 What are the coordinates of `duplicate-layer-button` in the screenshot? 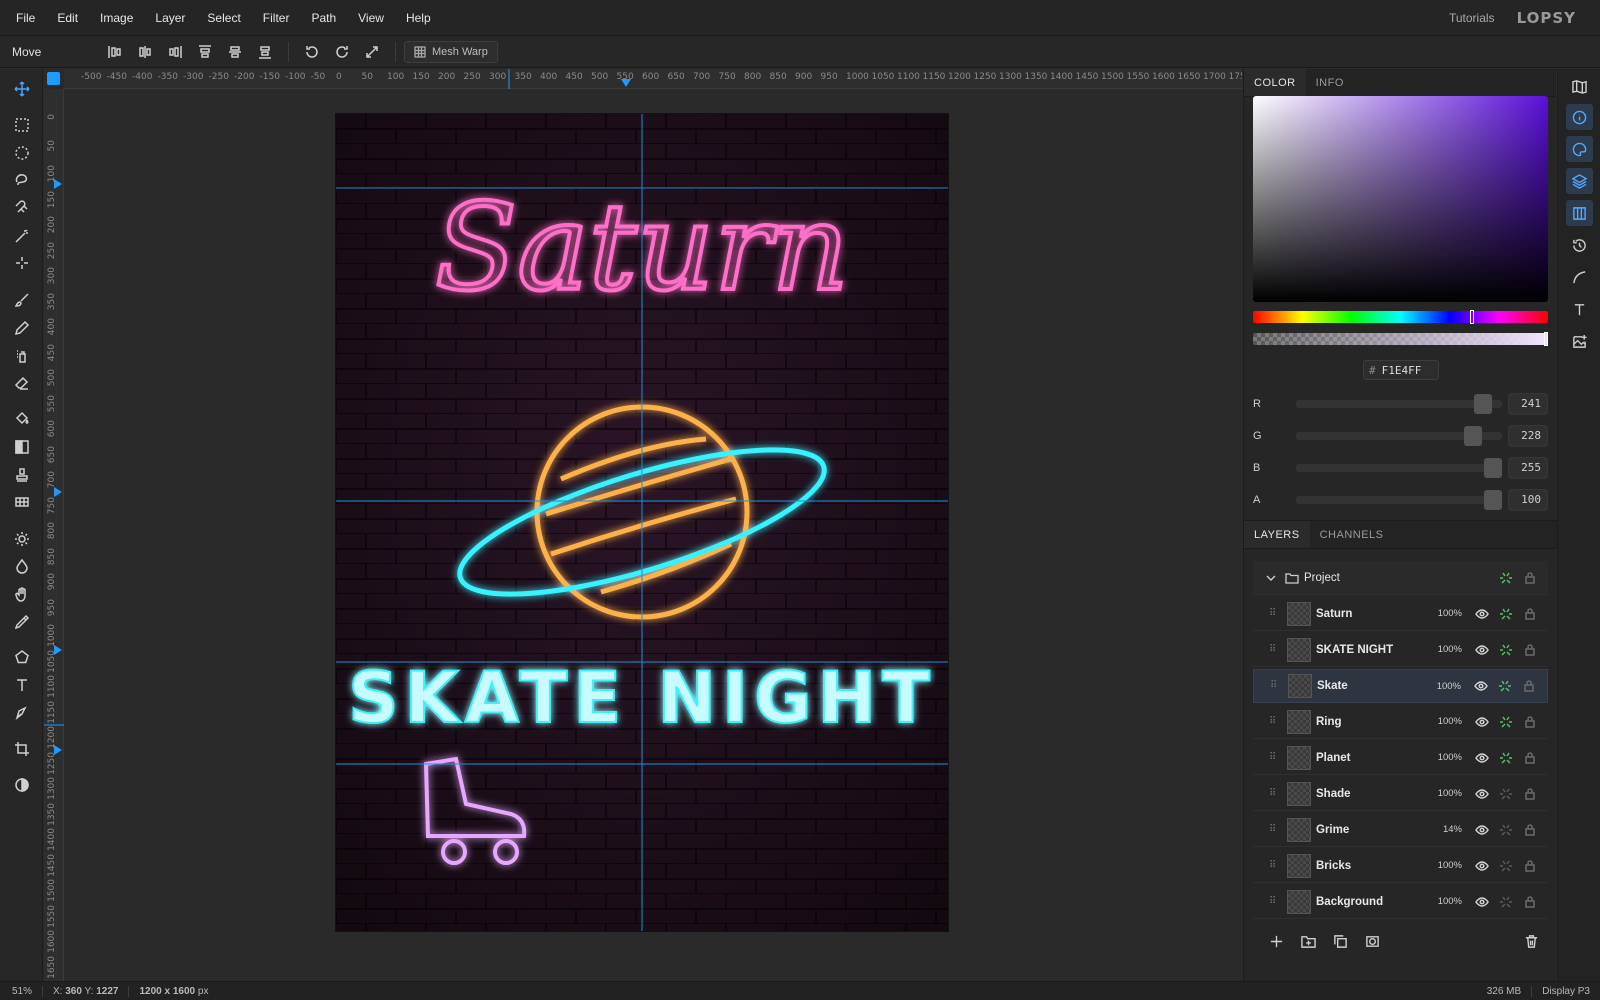 It's located at (1340, 941).